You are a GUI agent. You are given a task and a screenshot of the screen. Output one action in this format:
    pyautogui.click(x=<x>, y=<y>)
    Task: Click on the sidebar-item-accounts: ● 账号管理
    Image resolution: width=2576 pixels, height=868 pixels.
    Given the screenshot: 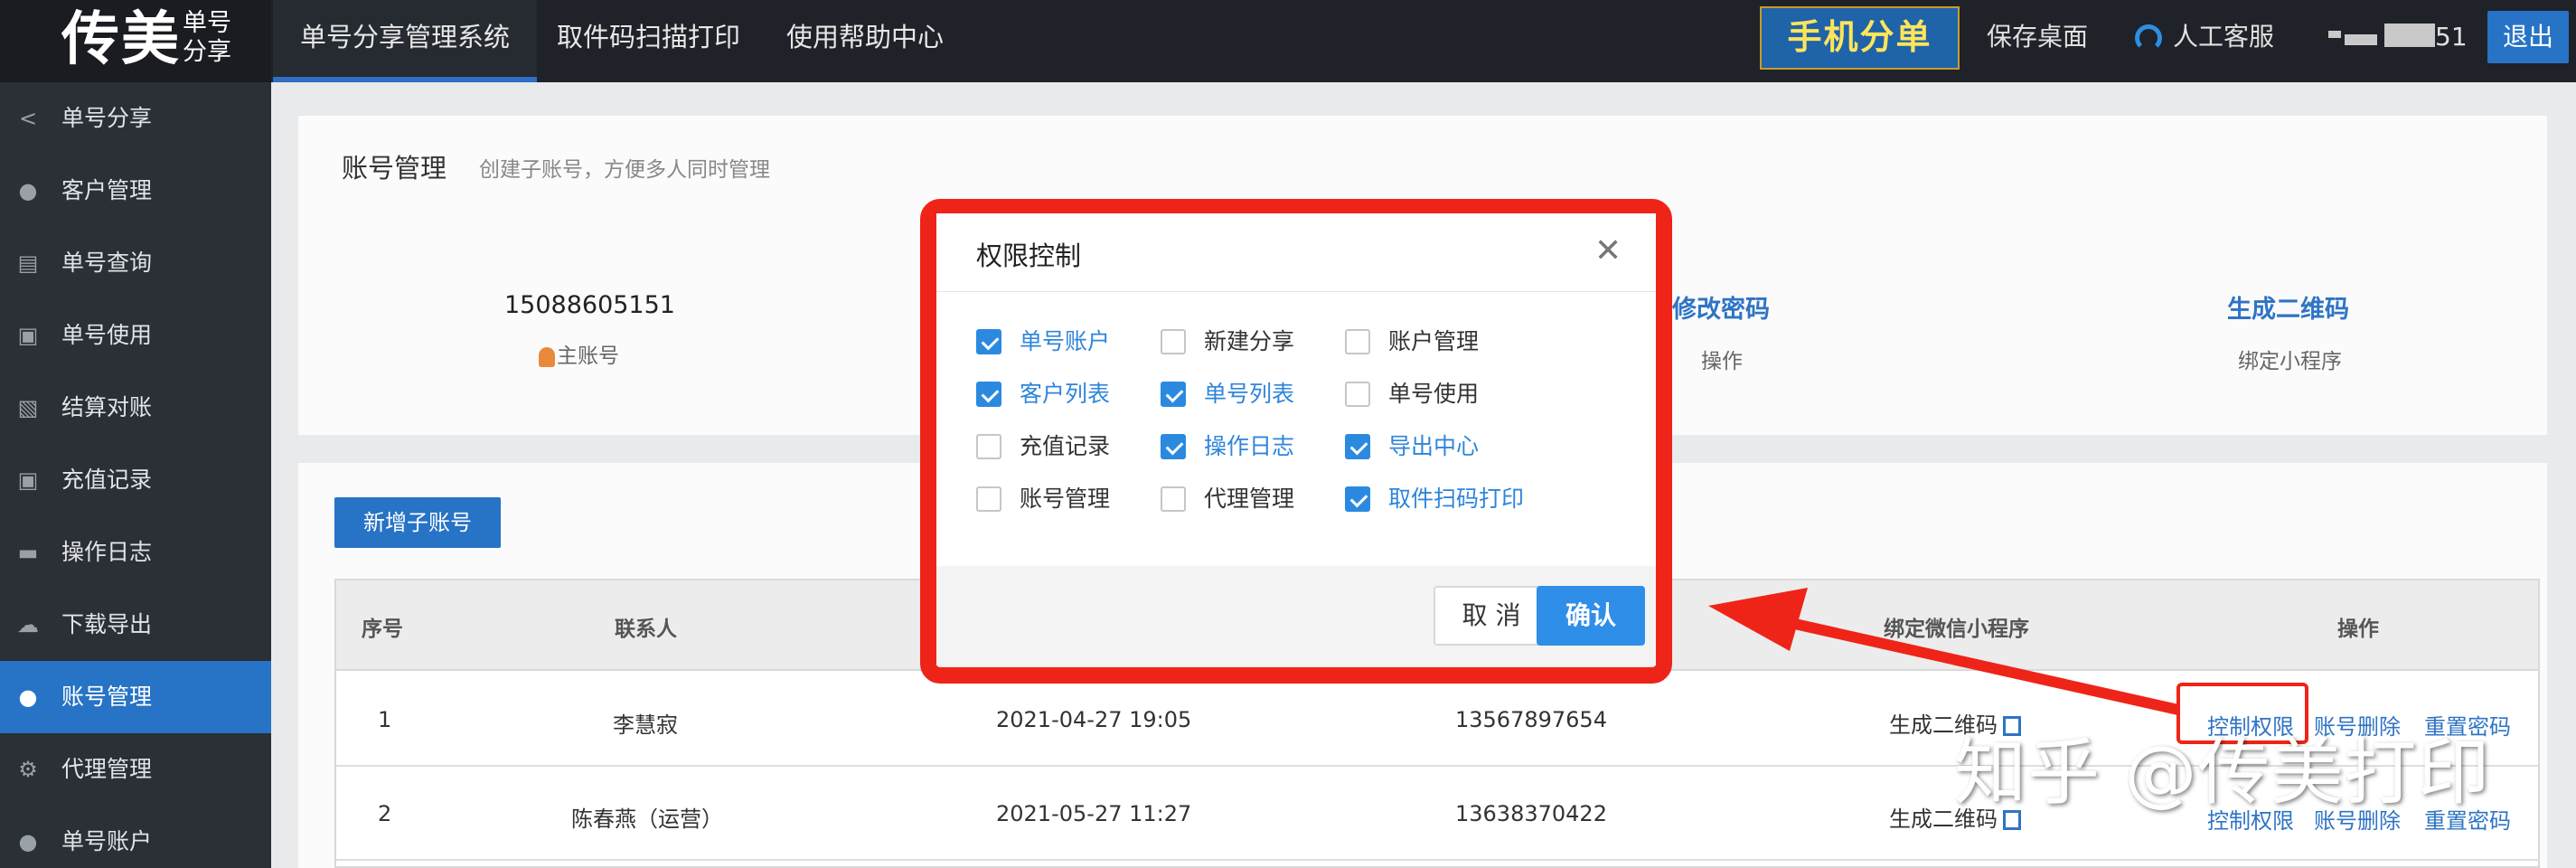 What is the action you would take?
    pyautogui.click(x=136, y=697)
    